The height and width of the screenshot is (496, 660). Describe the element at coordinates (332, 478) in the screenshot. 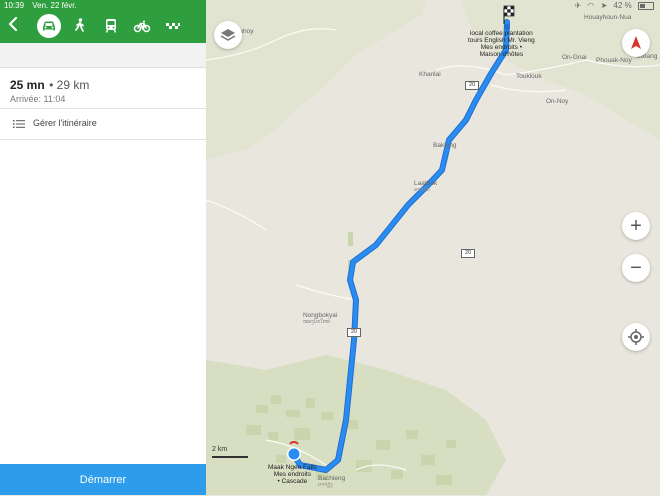

I see `map-label-text: Bachieng` at that location.